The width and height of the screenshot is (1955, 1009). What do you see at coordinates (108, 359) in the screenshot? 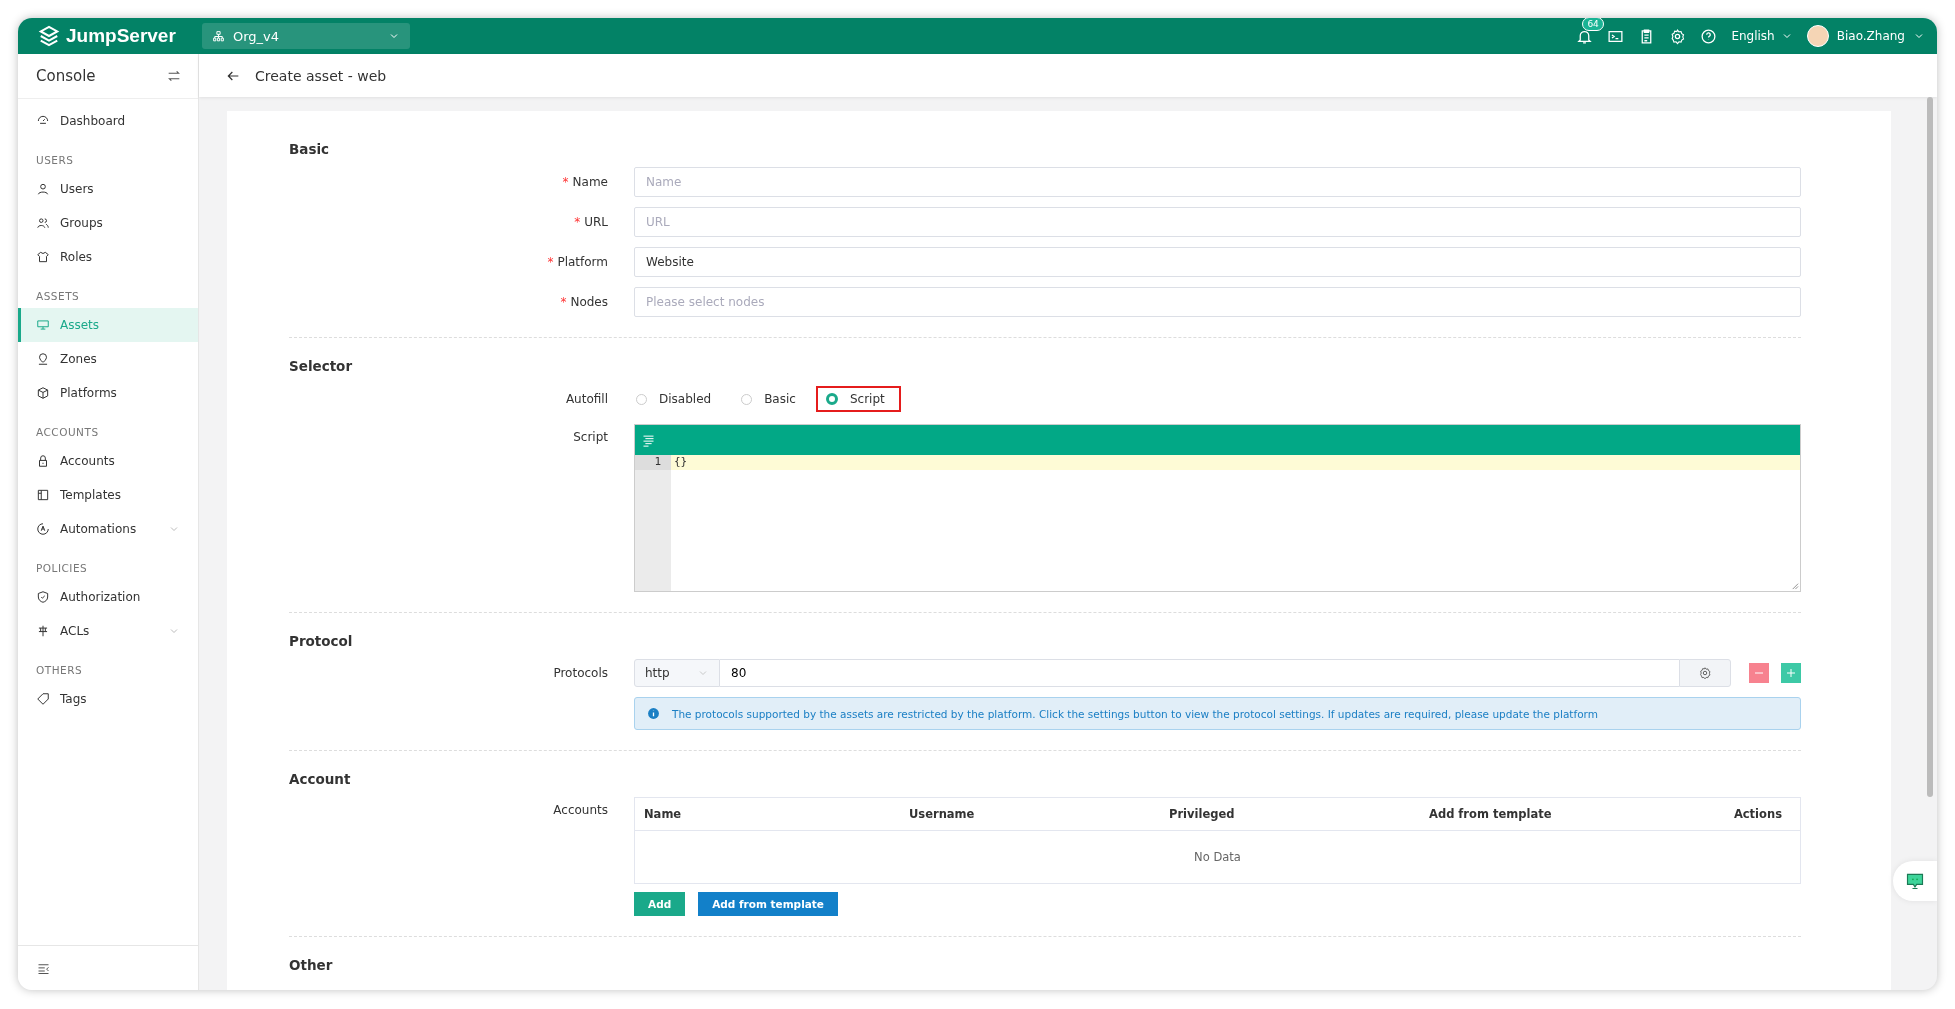
I see `sidebar-item: Zones` at bounding box center [108, 359].